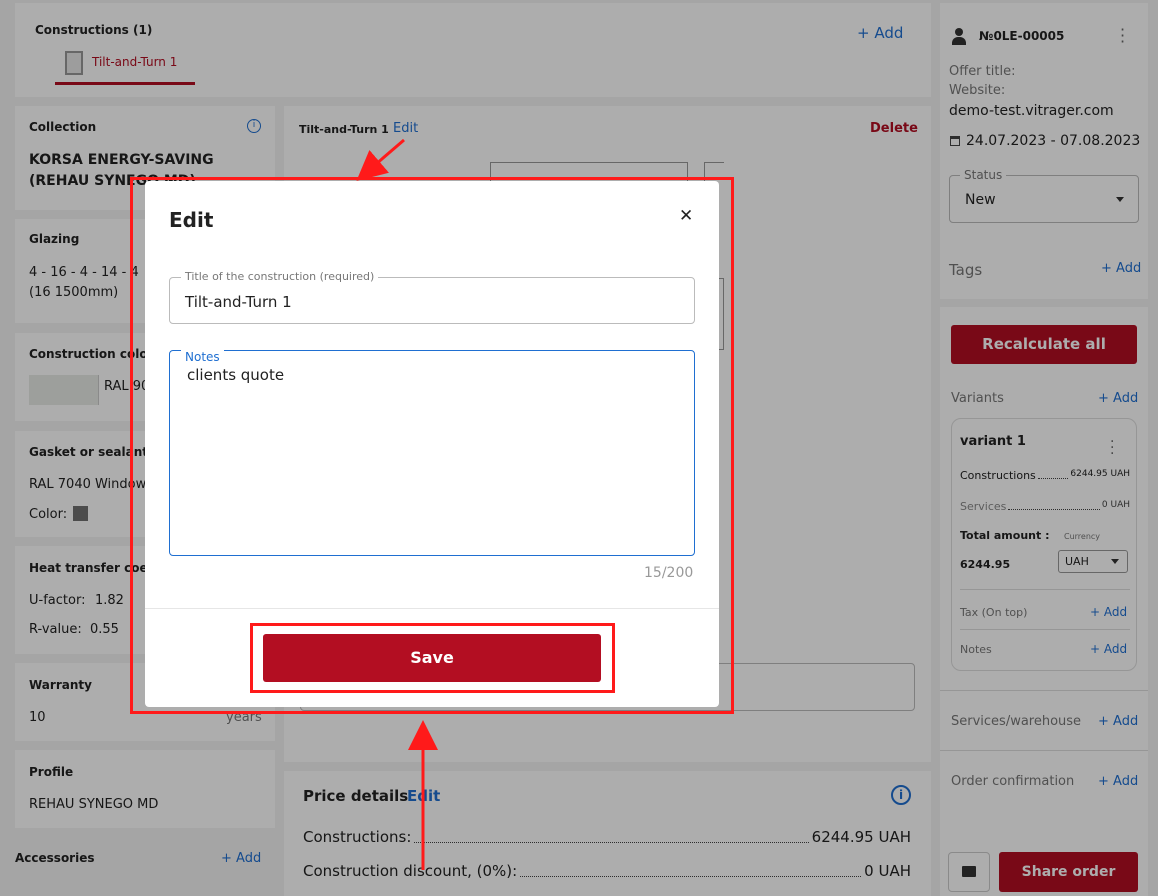  What do you see at coordinates (380, 159) in the screenshot?
I see `arrow-to-edit` at bounding box center [380, 159].